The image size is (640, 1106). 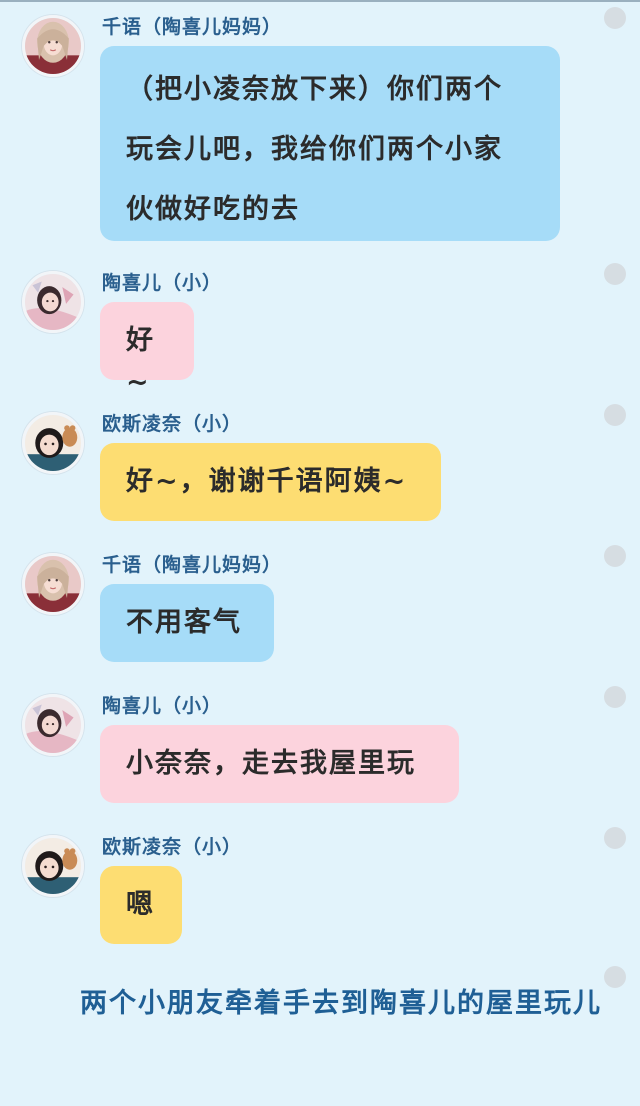 I want to click on message-bubble: 好~, so click(x=147, y=350).